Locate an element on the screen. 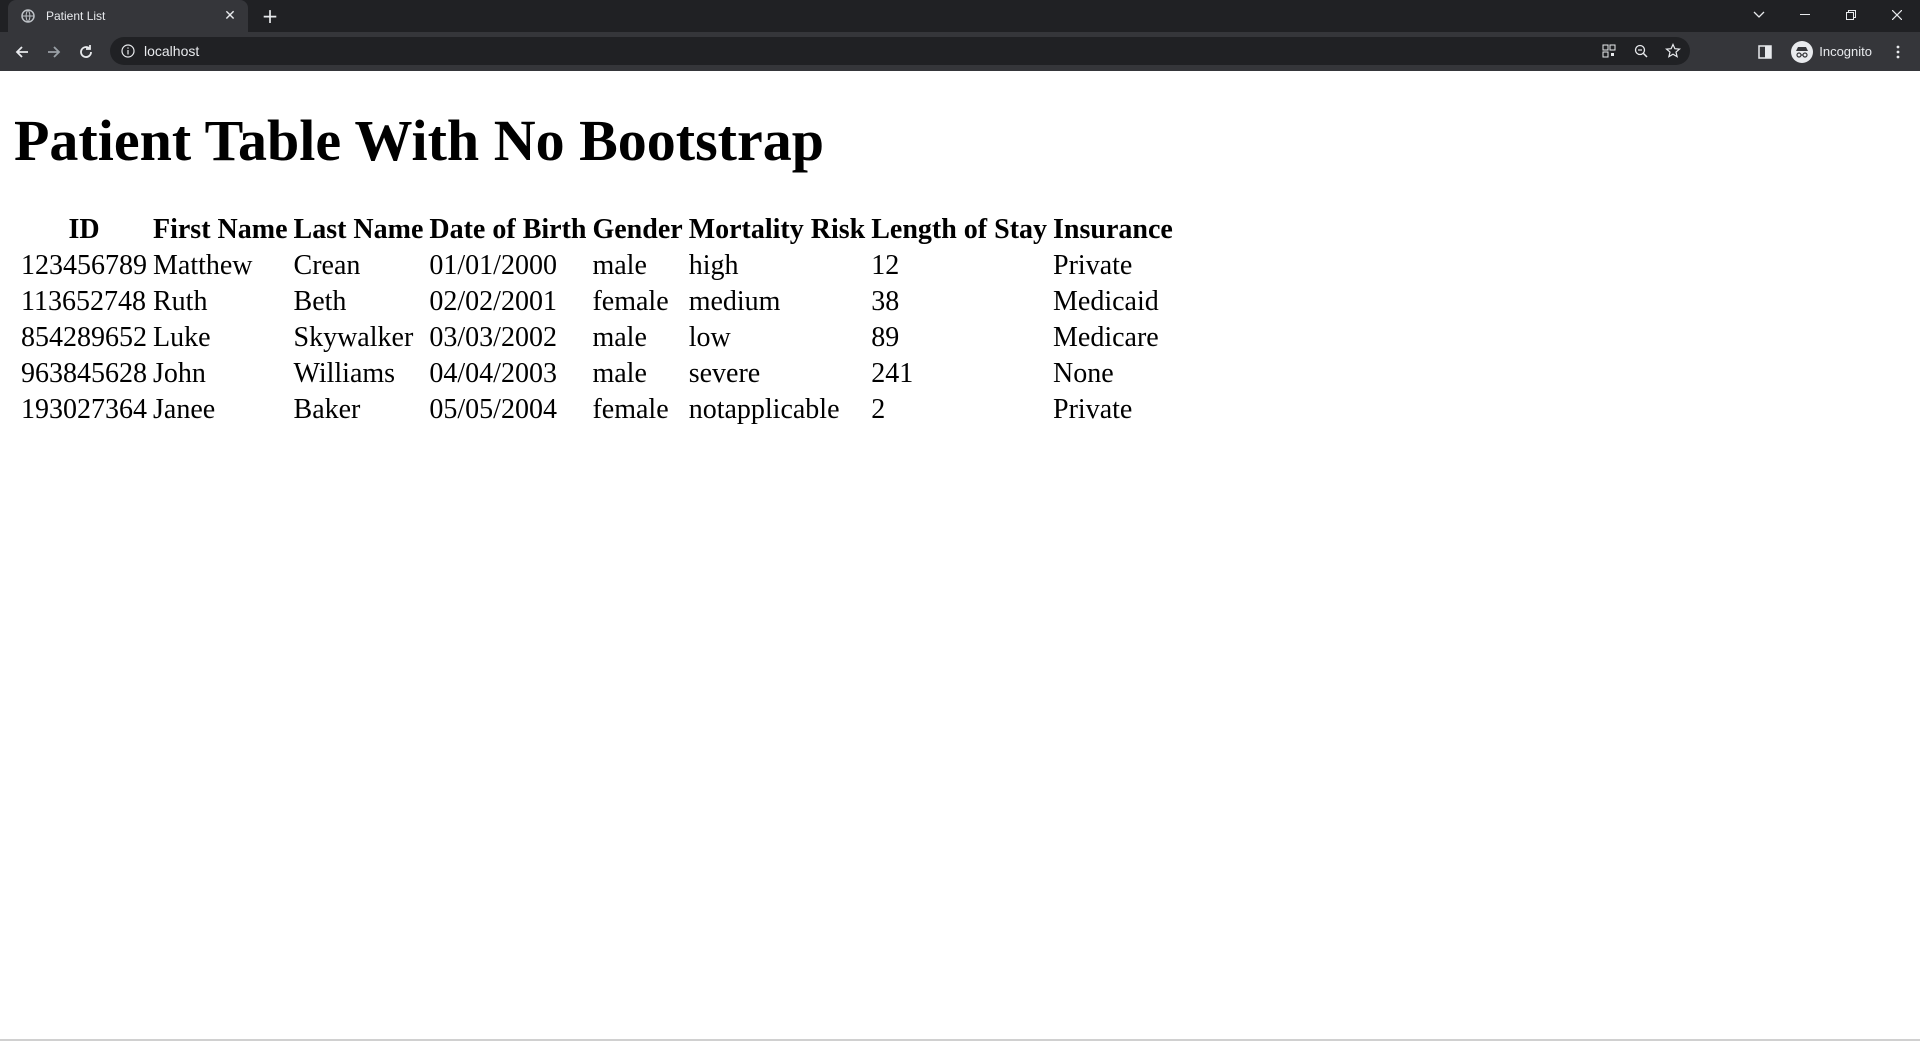  forward-arrow-icon is located at coordinates (54, 52).